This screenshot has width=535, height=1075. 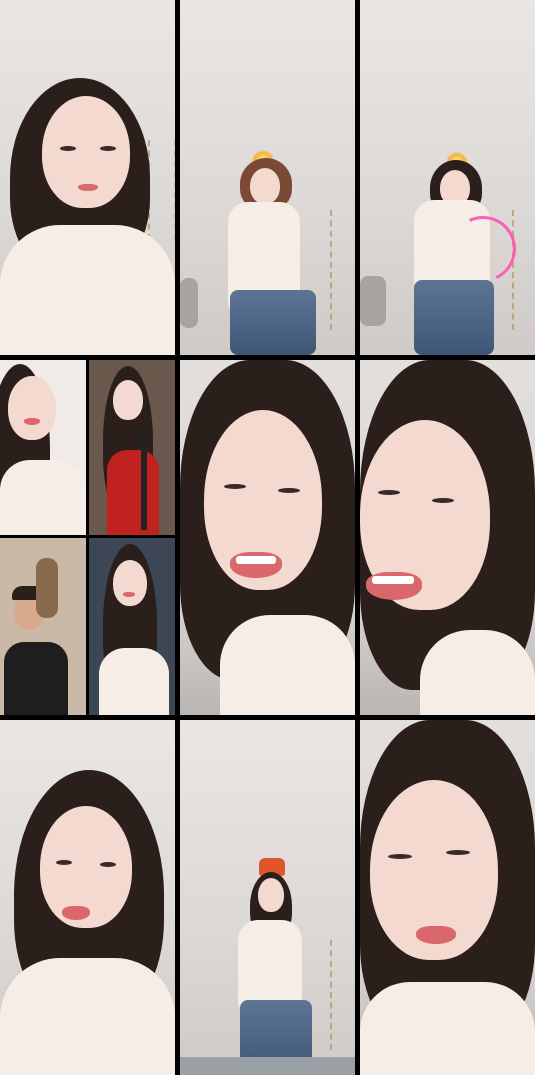 What do you see at coordinates (133, 492) in the screenshot?
I see `red-top` at bounding box center [133, 492].